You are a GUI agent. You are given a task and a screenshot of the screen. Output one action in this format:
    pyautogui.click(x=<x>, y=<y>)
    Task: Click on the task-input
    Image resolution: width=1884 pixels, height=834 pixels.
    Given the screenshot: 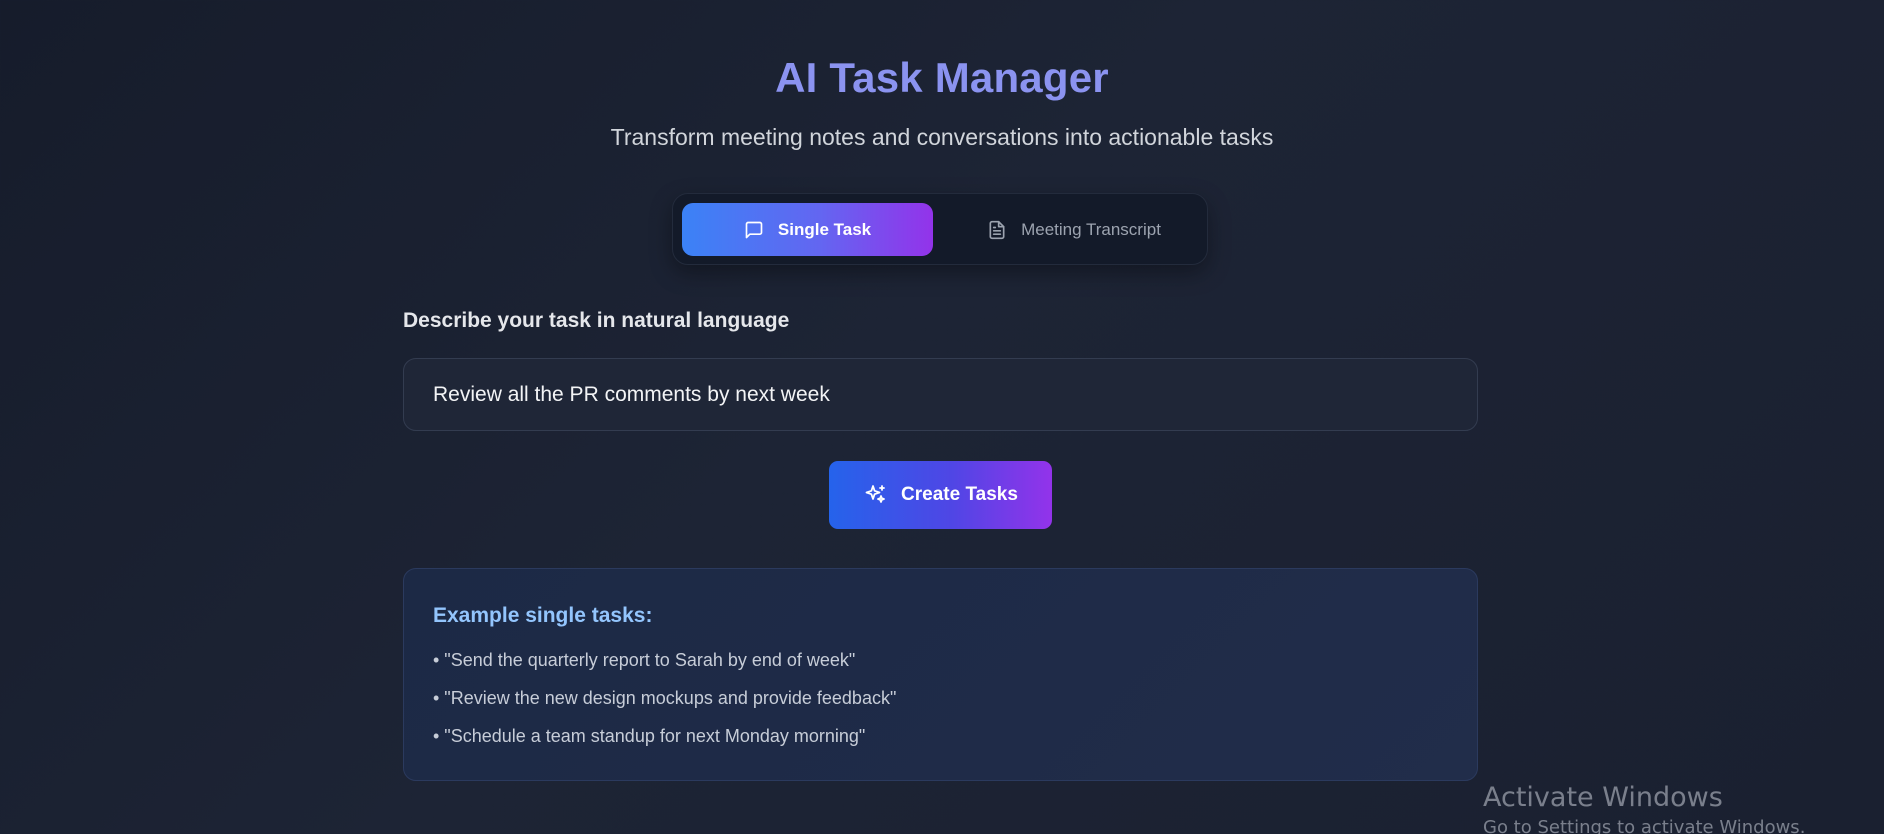 What is the action you would take?
    pyautogui.click(x=940, y=394)
    